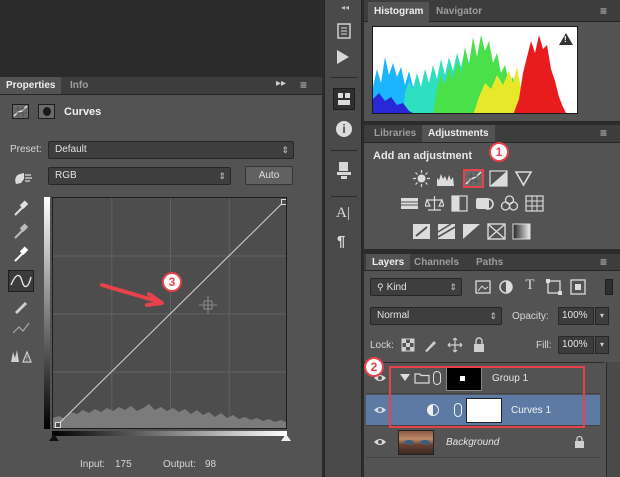  What do you see at coordinates (521, 231) in the screenshot?
I see `gradient-map-icon` at bounding box center [521, 231].